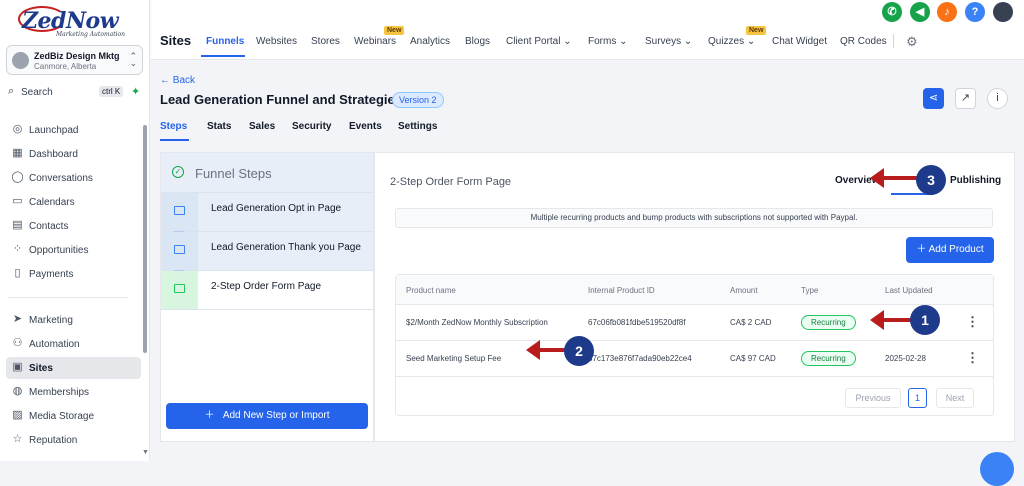  I want to click on tab-qr-codes: QR Codes, so click(863, 41).